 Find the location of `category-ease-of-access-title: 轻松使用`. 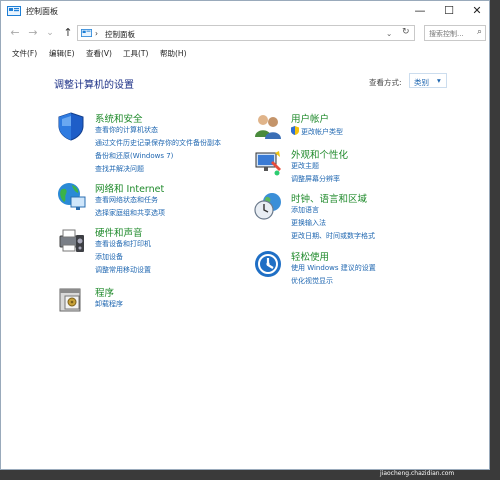

category-ease-of-access-title: 轻松使用 is located at coordinates (310, 256).